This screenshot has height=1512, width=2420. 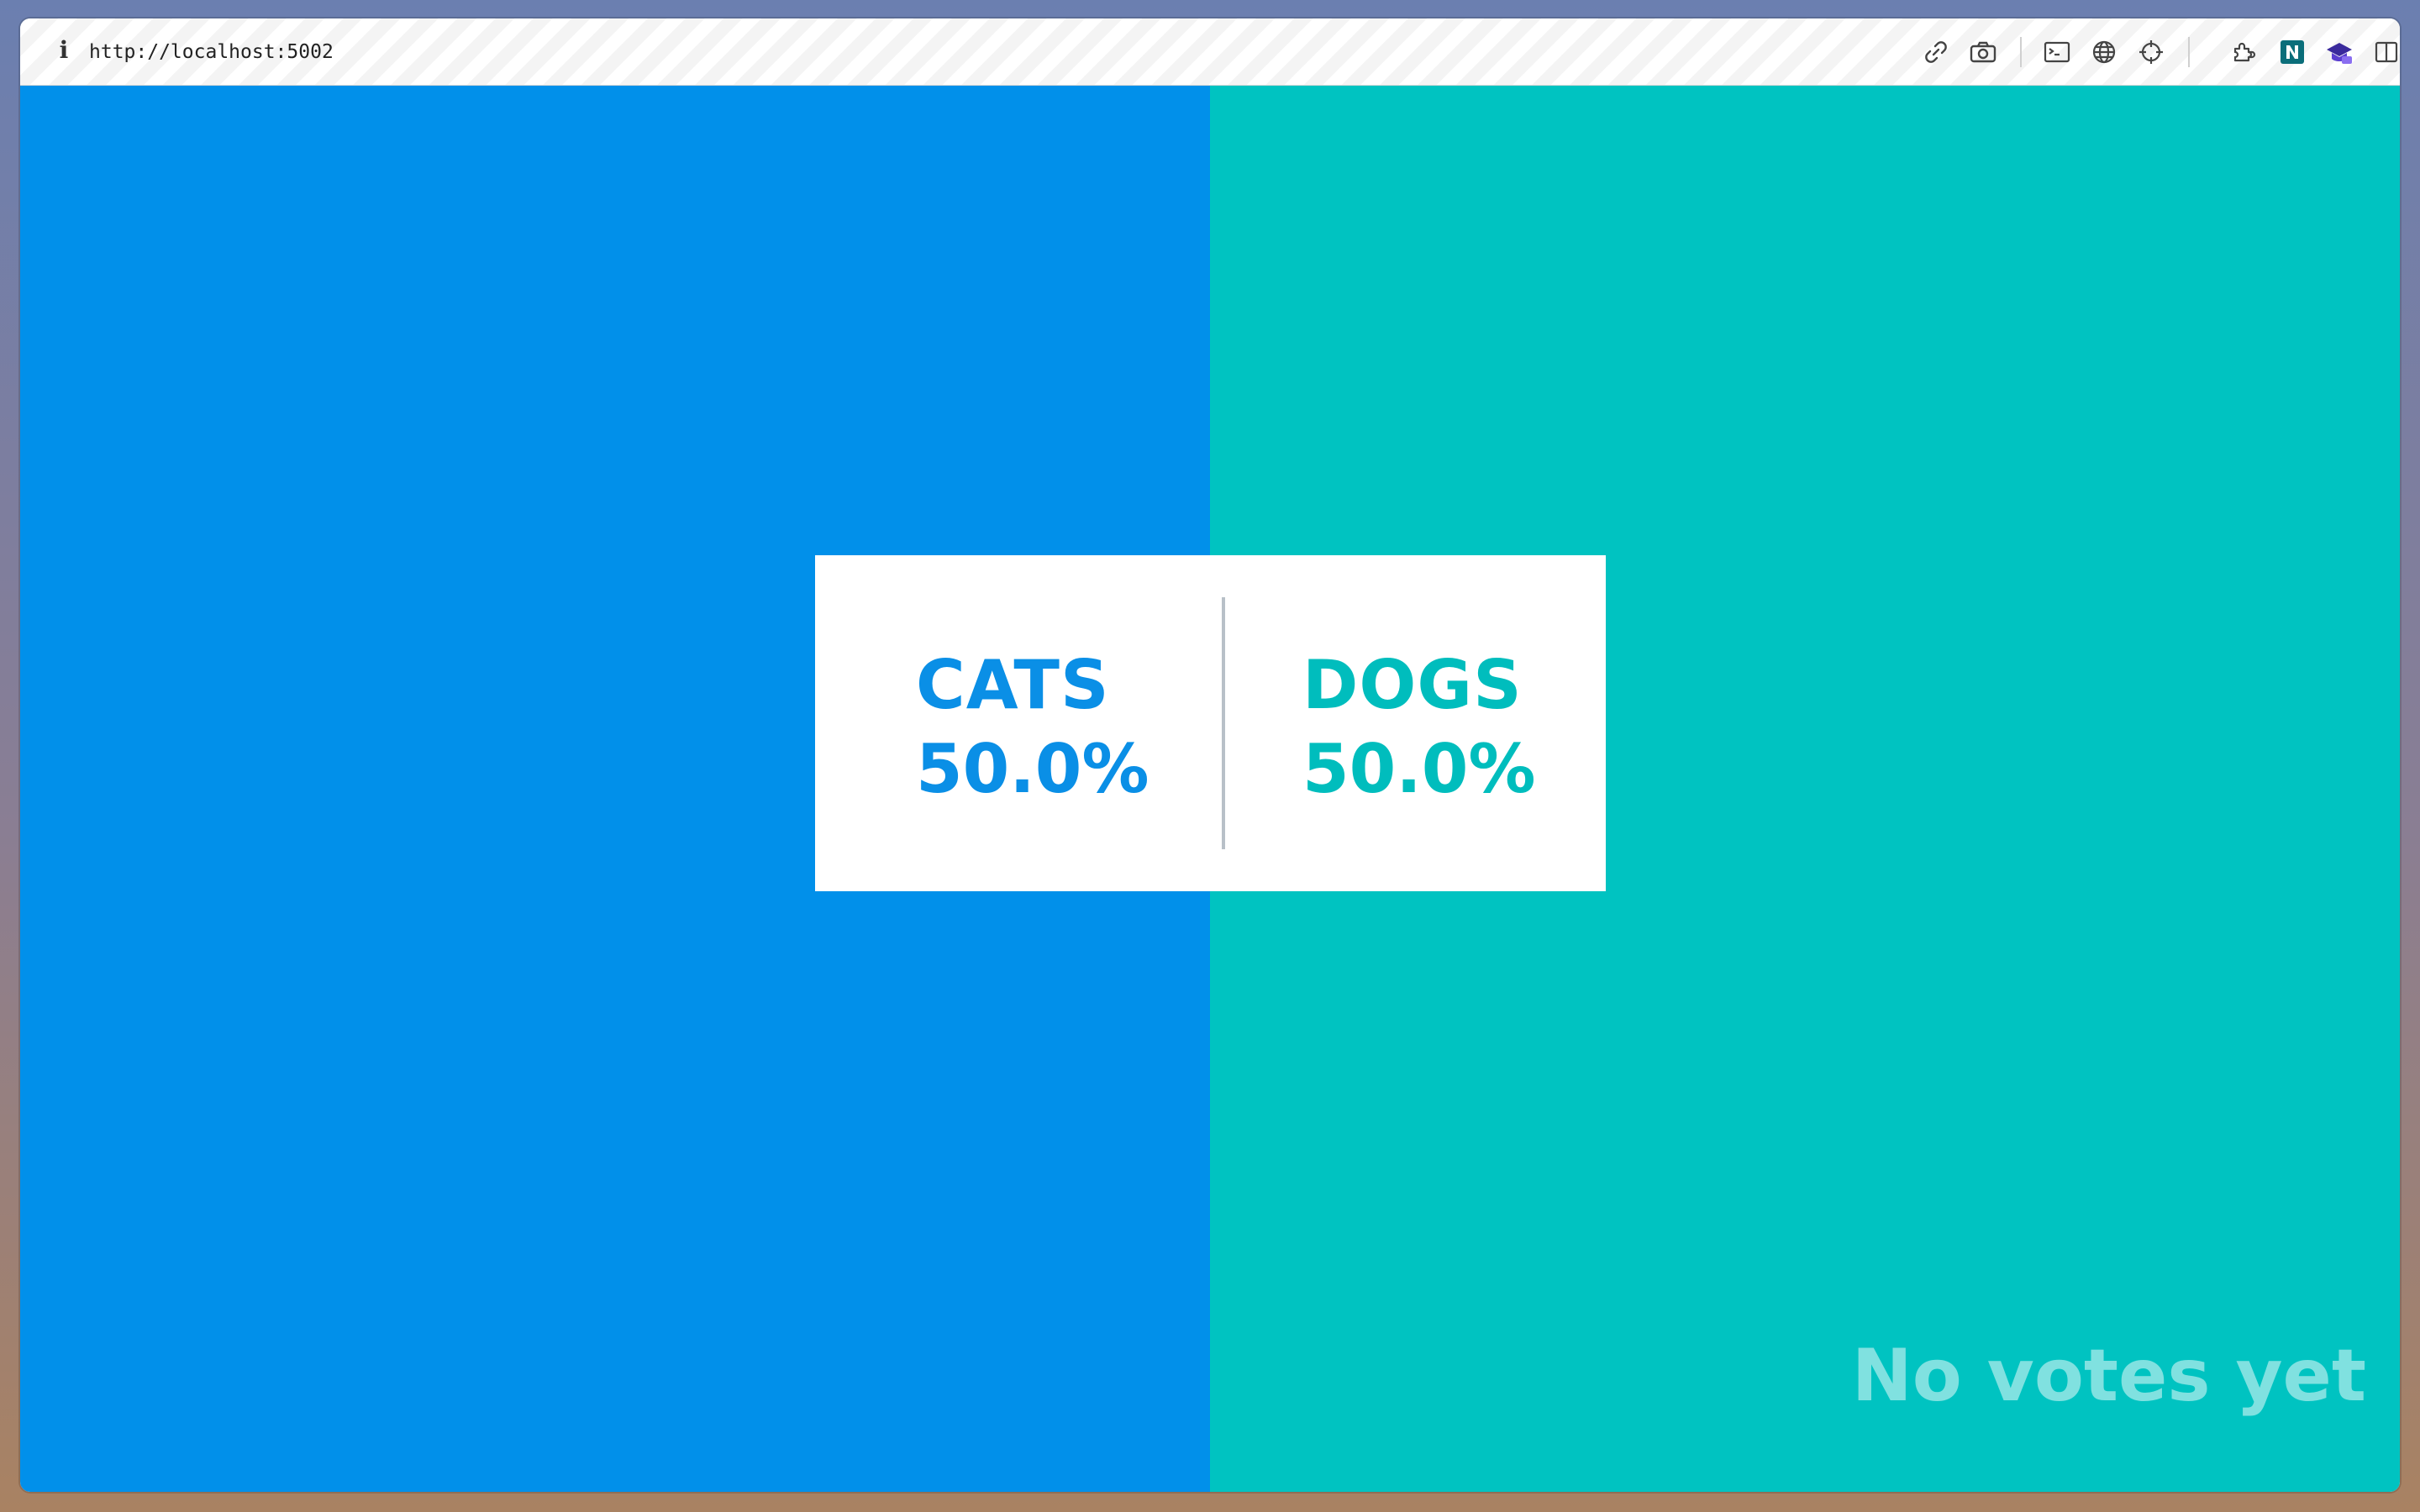 What do you see at coordinates (1419, 727) in the screenshot?
I see `dogs-result: DOGS 50.0%` at bounding box center [1419, 727].